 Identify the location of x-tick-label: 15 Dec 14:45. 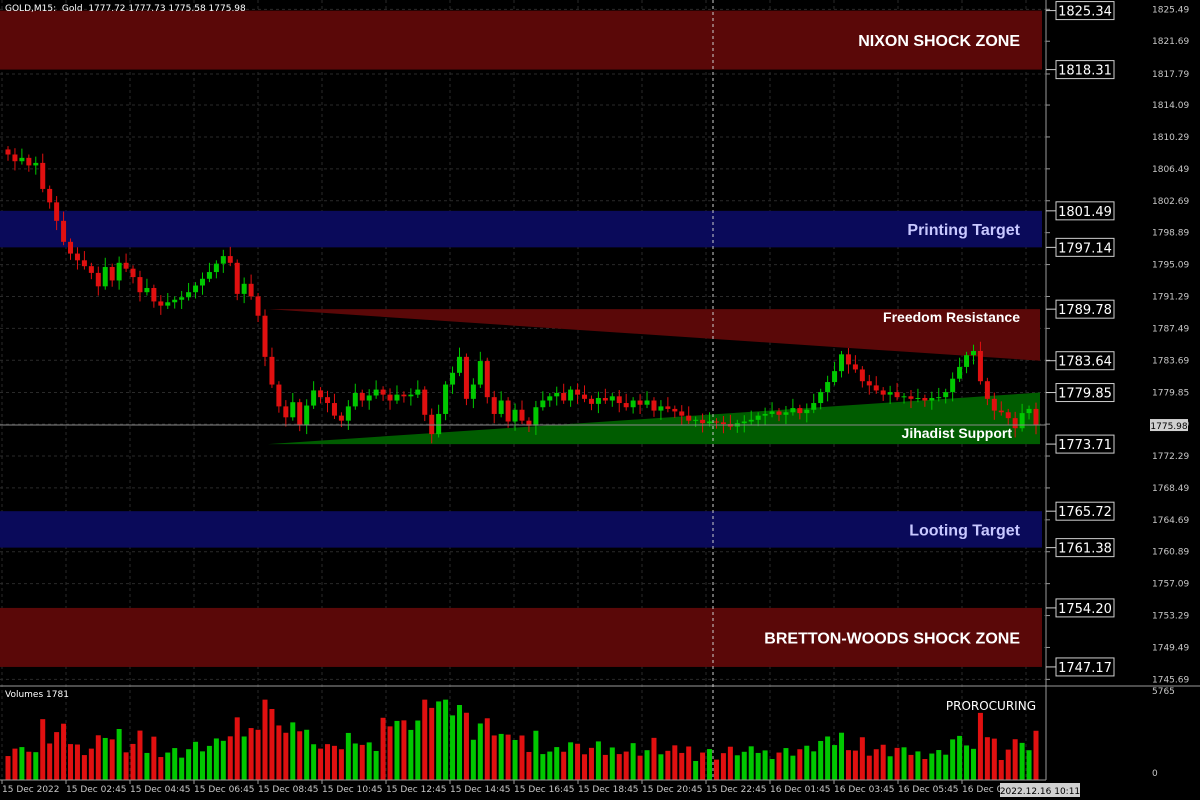
(480, 790).